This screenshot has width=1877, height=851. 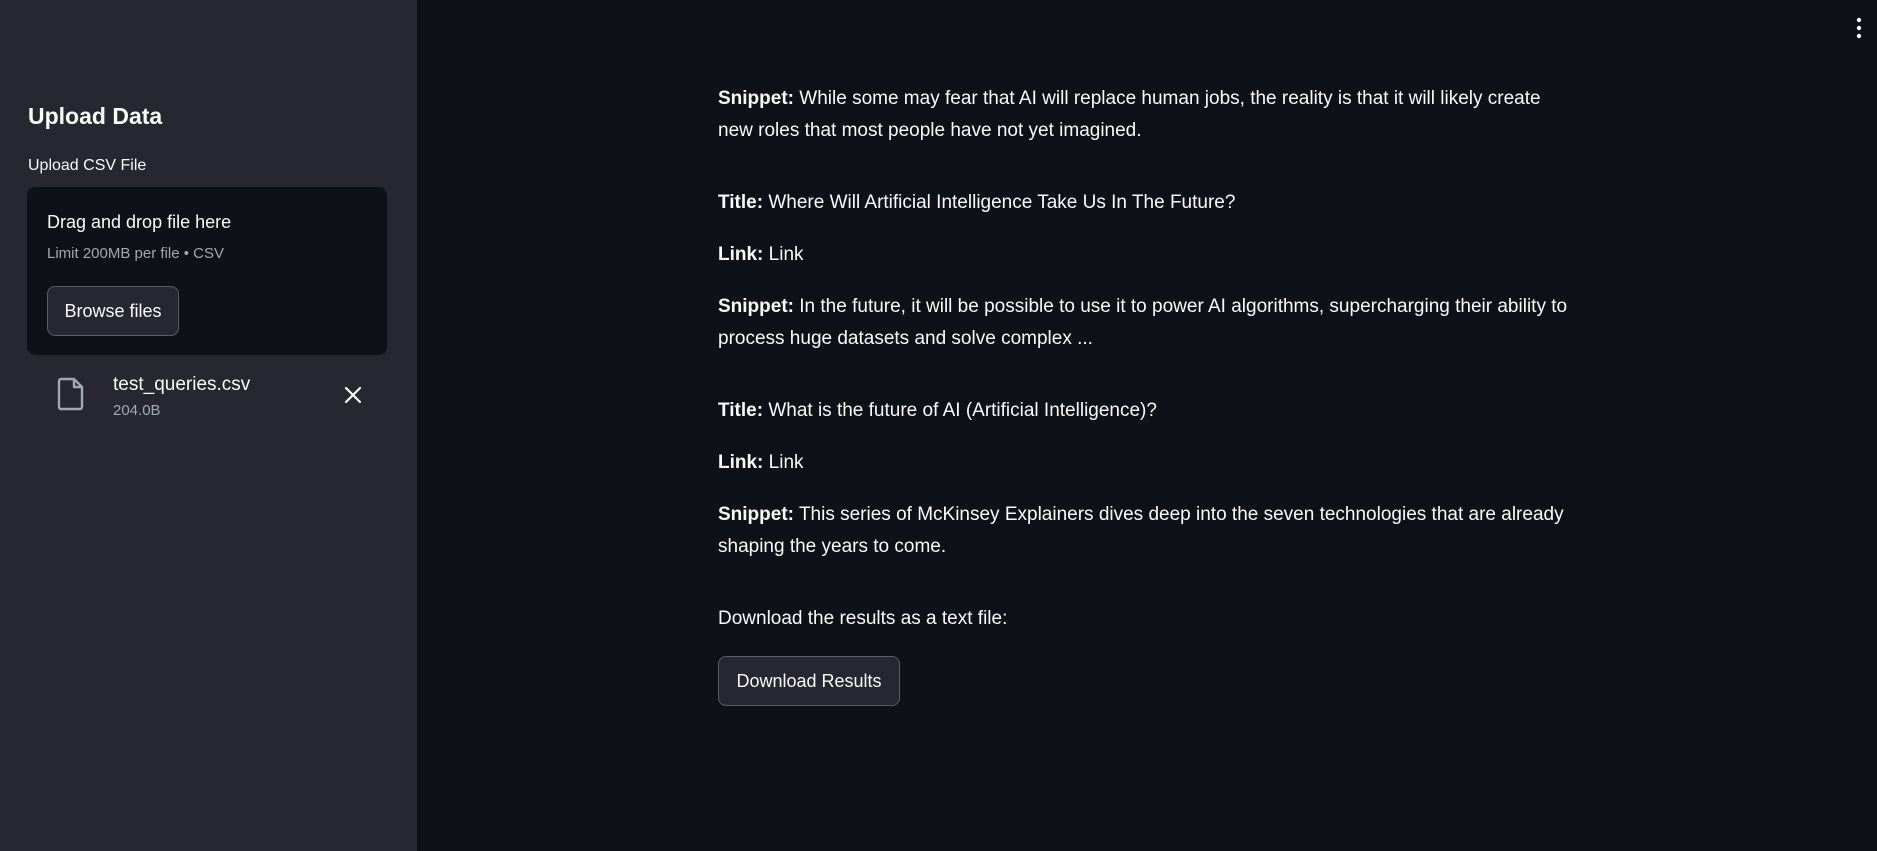 I want to click on close-icon, so click(x=353, y=395).